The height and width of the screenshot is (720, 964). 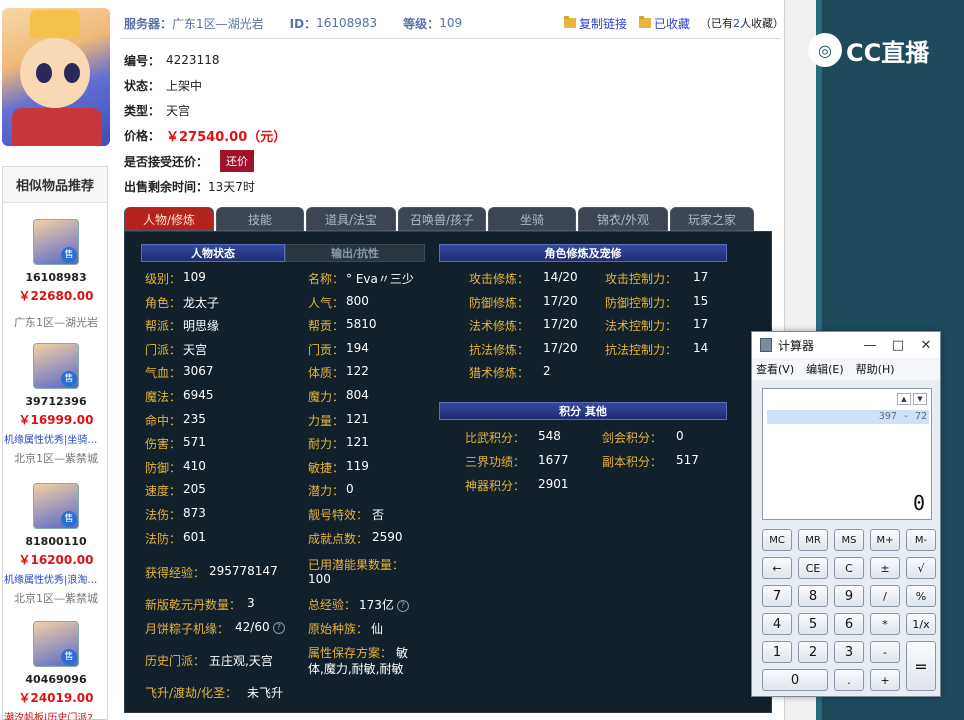 I want to click on calc-key: M+, so click(x=885, y=540).